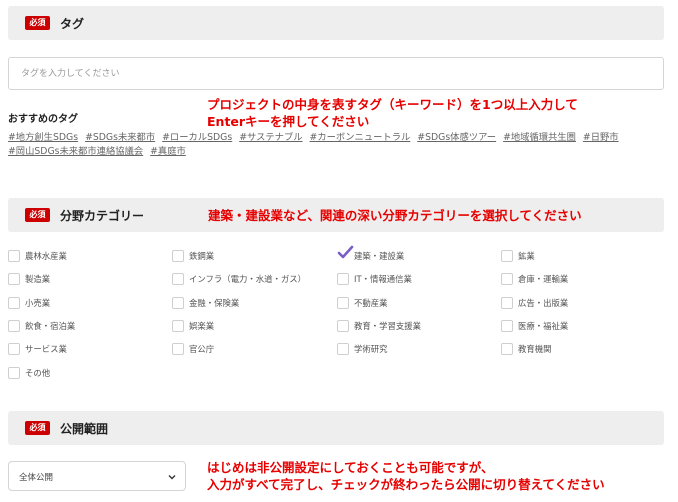 The height and width of the screenshot is (502, 678). Describe the element at coordinates (543, 279) in the screenshot. I see `category-option-label: 倉庫・運輸業` at that location.